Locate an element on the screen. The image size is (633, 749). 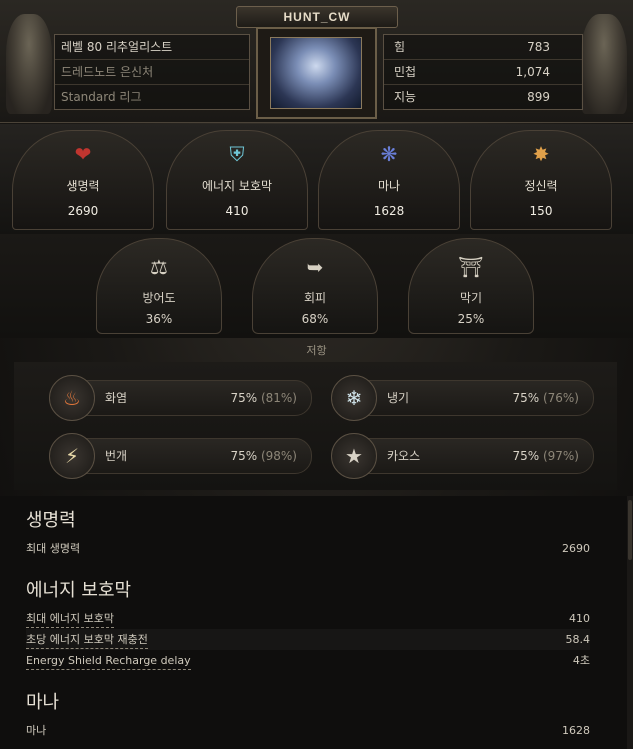
resistance-max: (98%) is located at coordinates (278, 456).